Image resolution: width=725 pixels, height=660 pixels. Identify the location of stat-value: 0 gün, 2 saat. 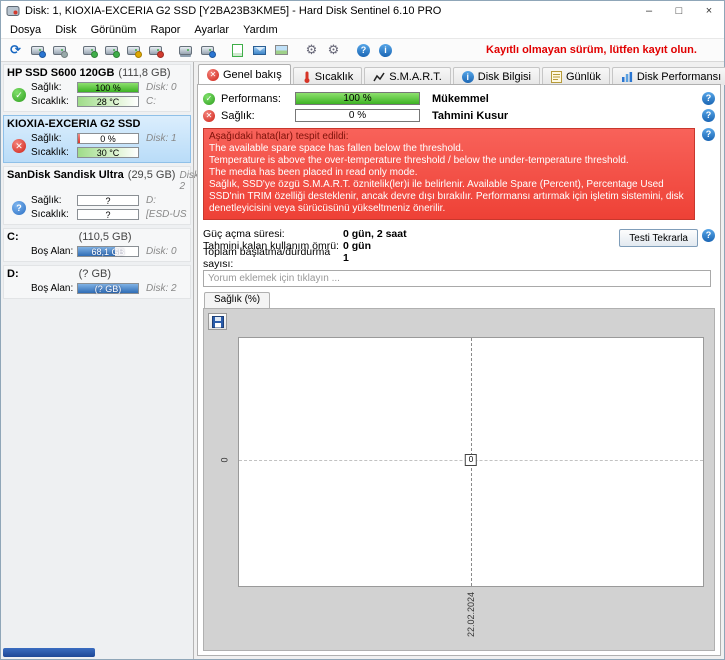
(375, 234).